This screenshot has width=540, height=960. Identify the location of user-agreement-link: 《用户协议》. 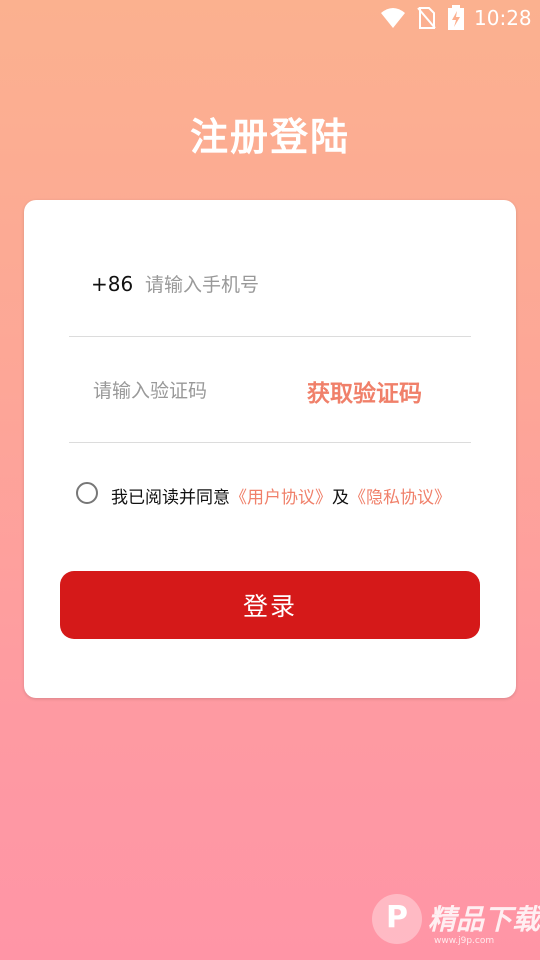
(281, 498).